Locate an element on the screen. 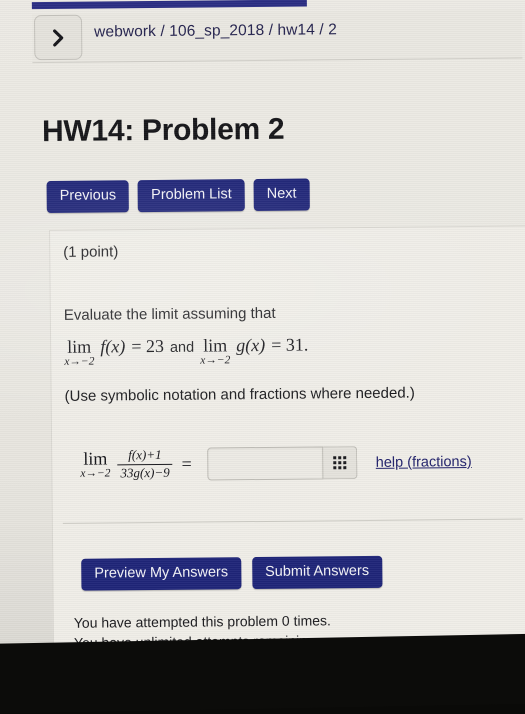 This screenshot has width=525, height=714. function-g: g(x) is located at coordinates (250, 345).